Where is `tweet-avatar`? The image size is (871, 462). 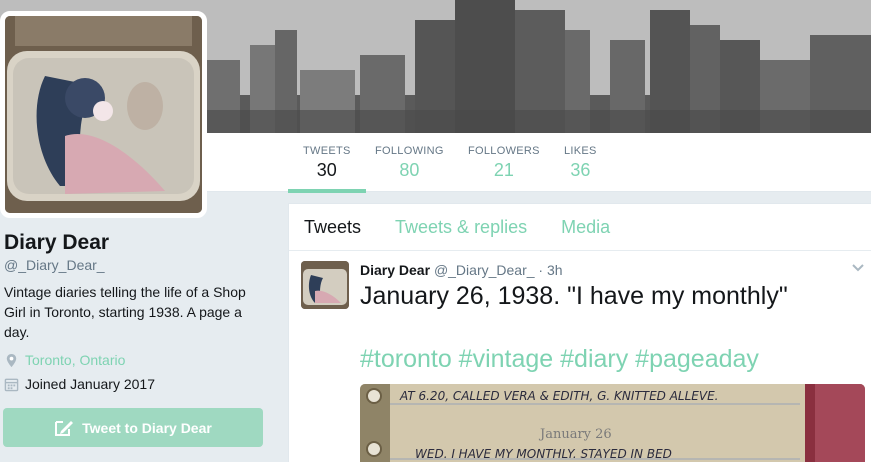 tweet-avatar is located at coordinates (325, 285).